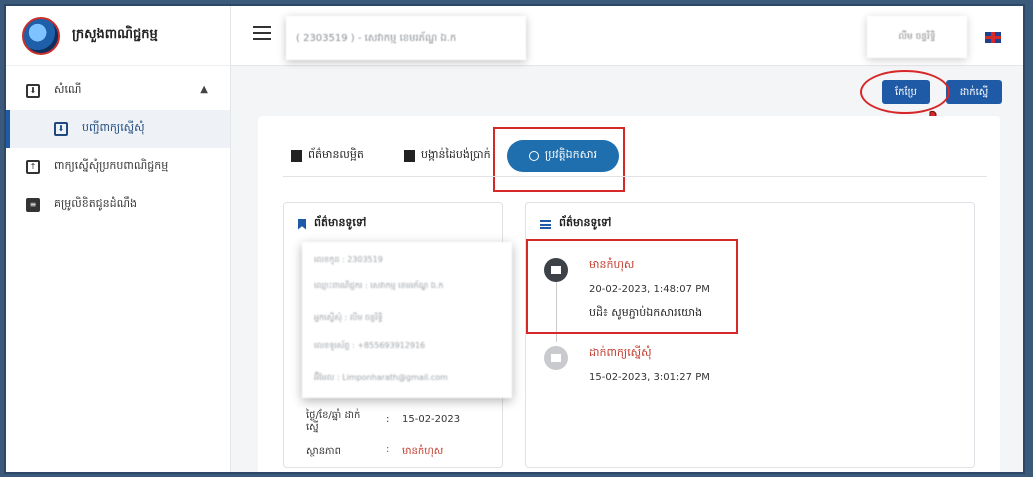 The height and width of the screenshot is (477, 1033). Describe the element at coordinates (407, 285) in the screenshot. I see `info-value: សេវាកម្ម ខេមរភ័ណ្ឌ ឯ.ក` at that location.